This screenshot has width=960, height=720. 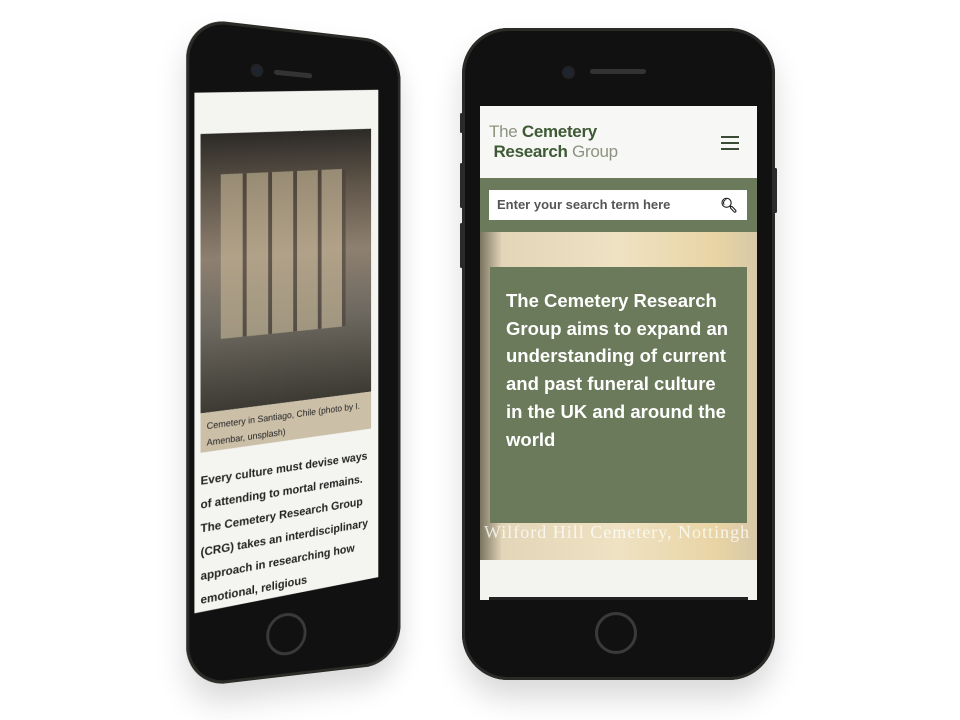 I want to click on hero-image-caption: Wilford Hill Cemetery, Nottingh, so click(x=617, y=532).